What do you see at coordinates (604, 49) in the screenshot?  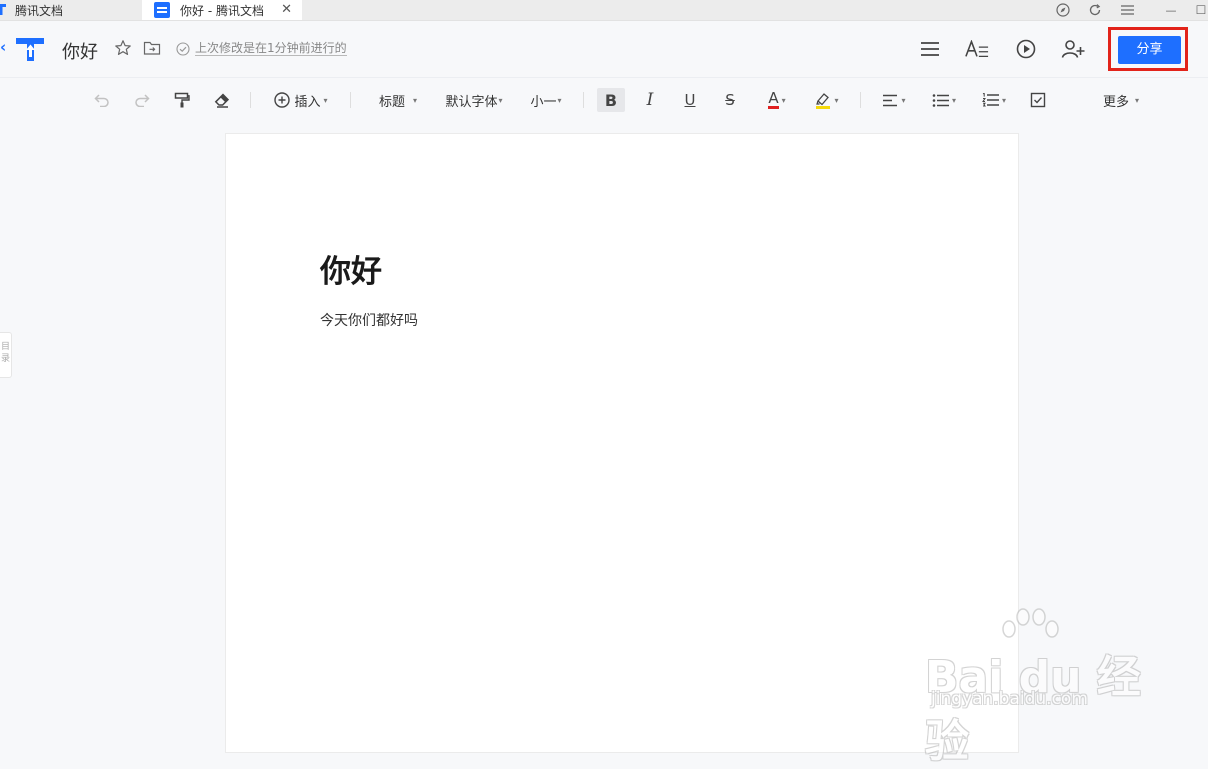 I see `document-header: ‹ 你好 上次修改是在1分钟前进行的 分享` at bounding box center [604, 49].